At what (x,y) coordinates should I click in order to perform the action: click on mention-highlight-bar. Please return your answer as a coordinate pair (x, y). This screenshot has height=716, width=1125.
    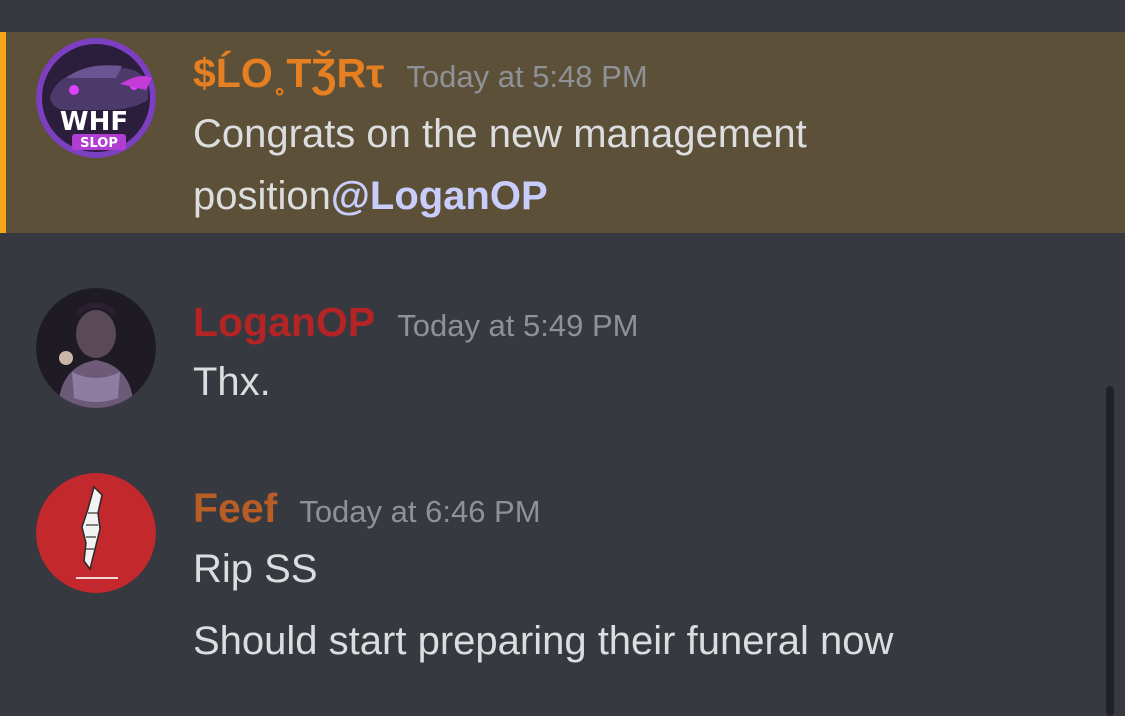
    Looking at the image, I should click on (3, 132).